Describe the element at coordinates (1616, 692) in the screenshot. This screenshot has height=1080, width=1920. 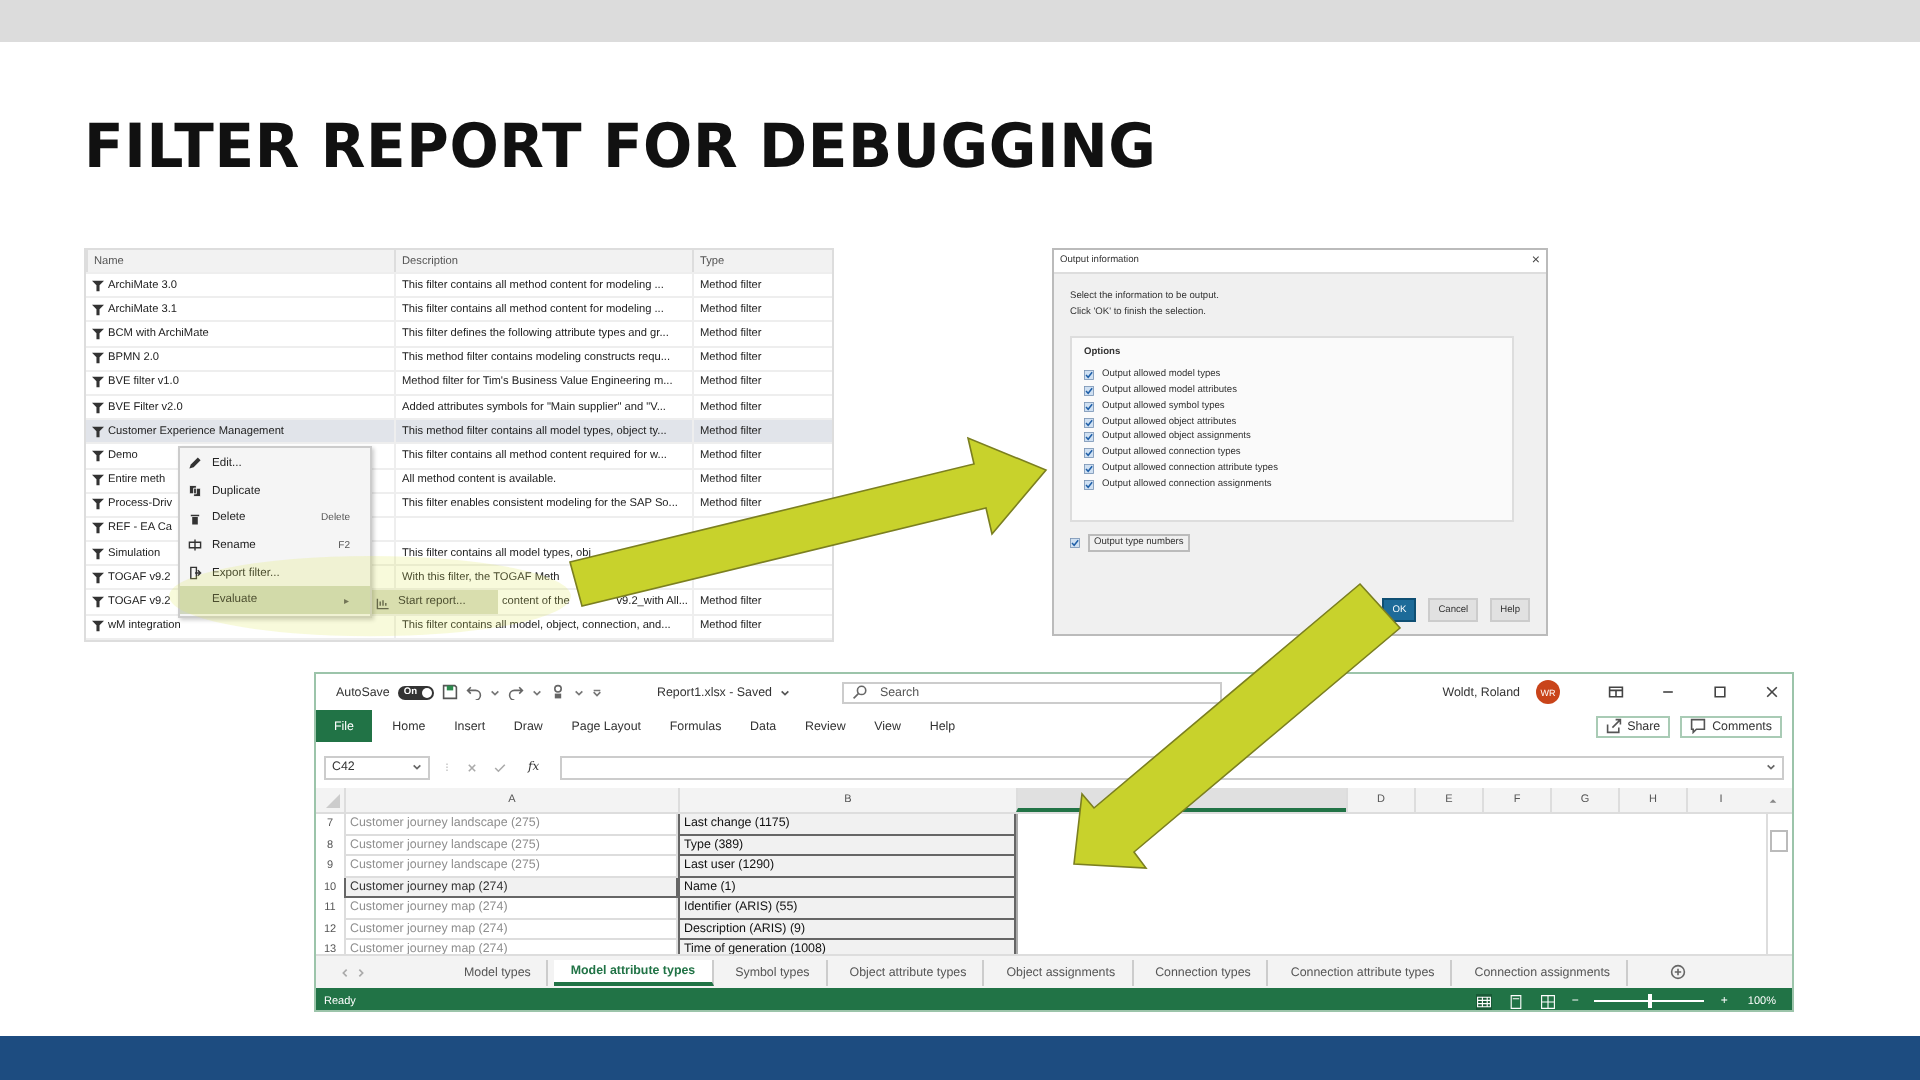
I see `ribbon-display-icon` at that location.